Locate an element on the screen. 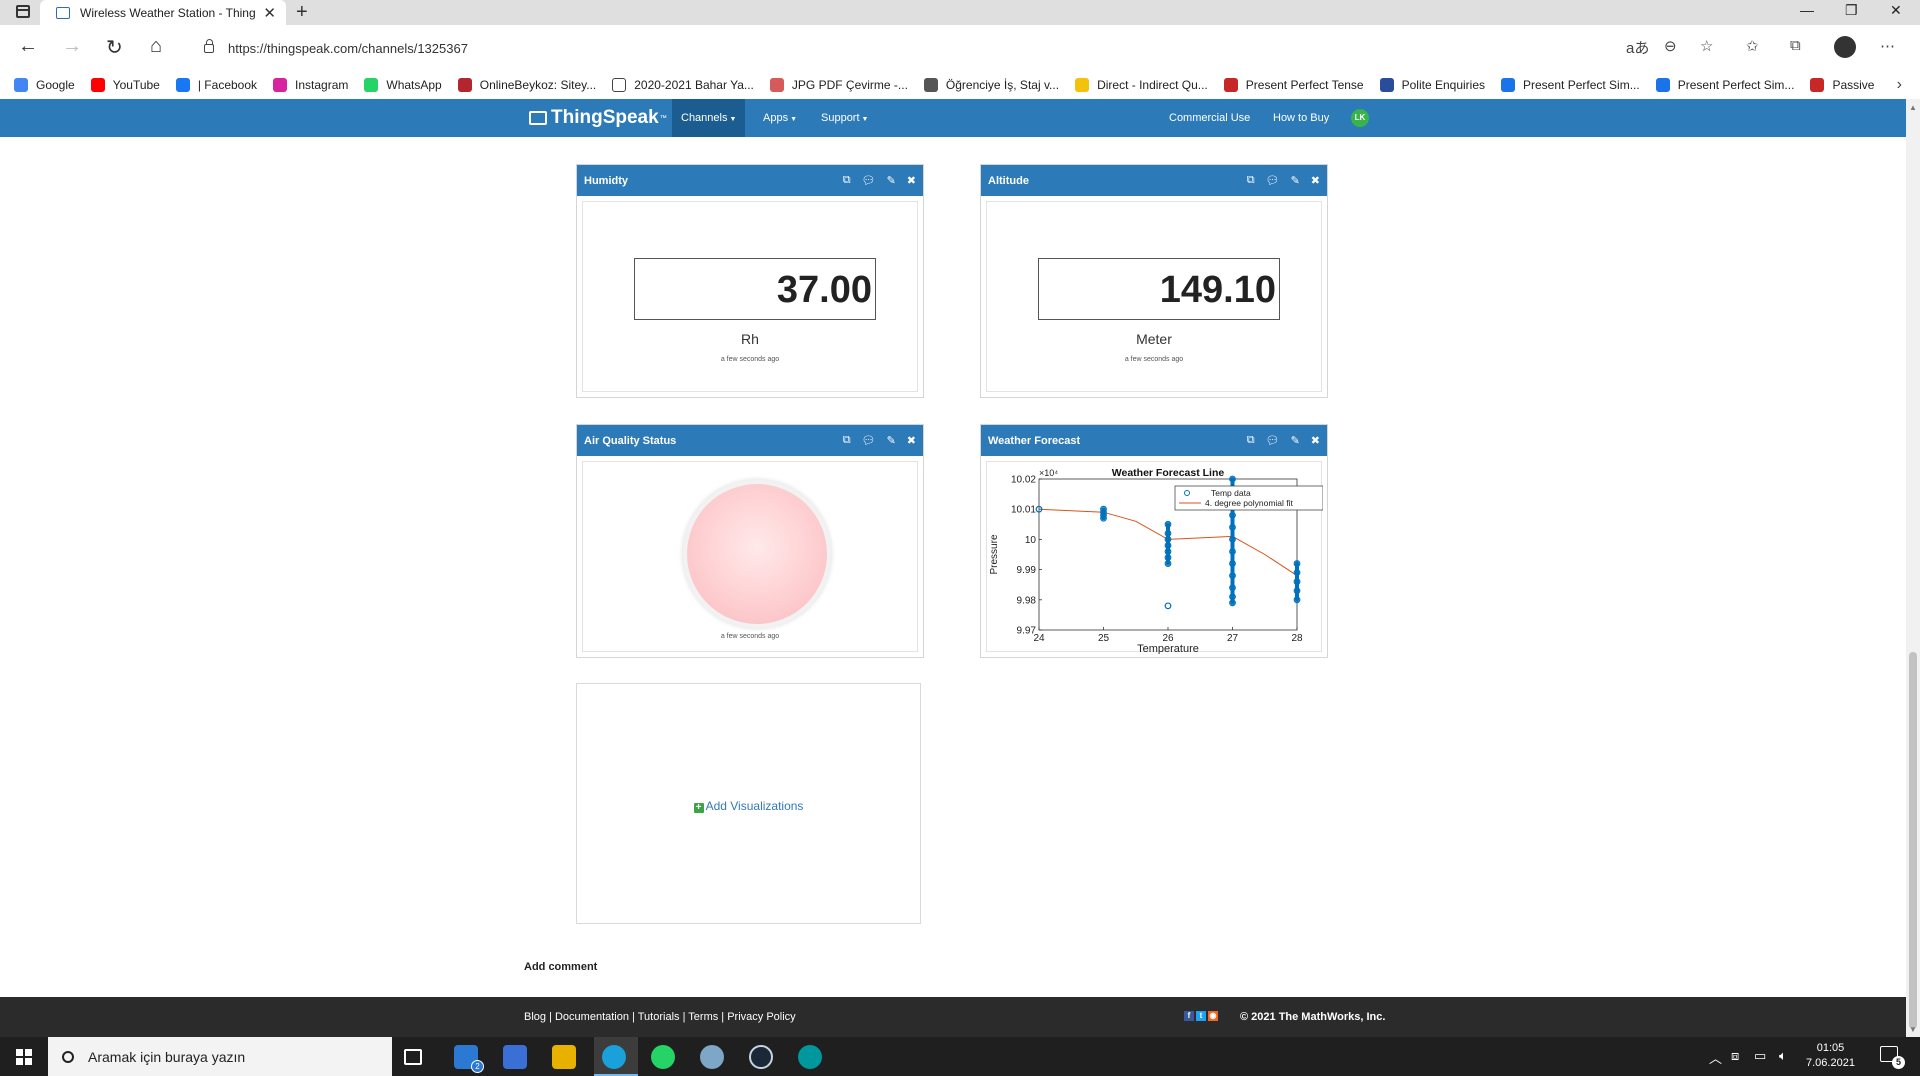 This screenshot has height=1076, width=1920. widget-title: Humidty is located at coordinates (606, 180).